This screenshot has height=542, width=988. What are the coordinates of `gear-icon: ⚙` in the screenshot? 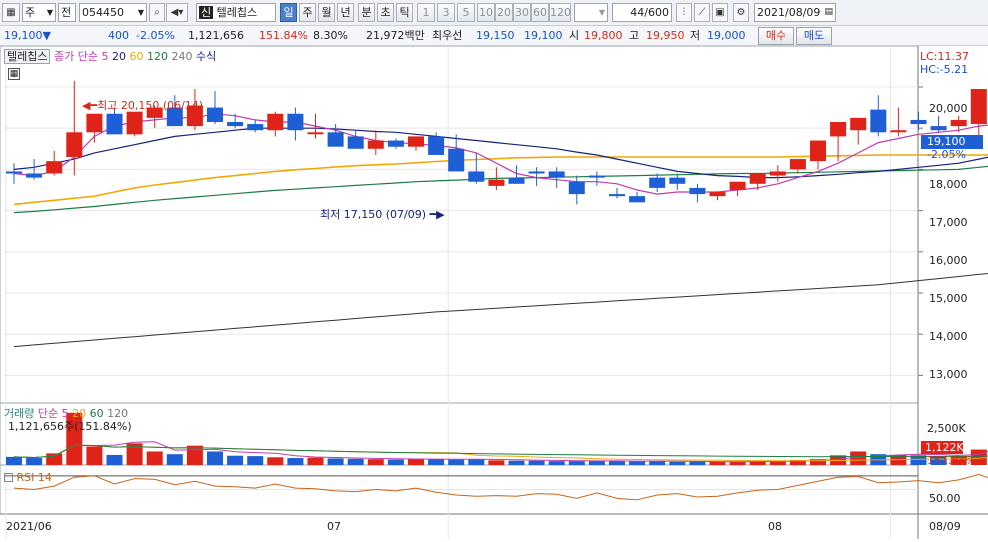 It's located at (741, 12).